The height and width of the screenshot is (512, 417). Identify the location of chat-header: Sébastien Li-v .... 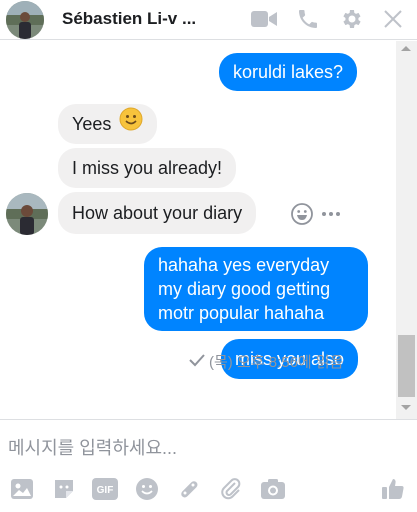
(208, 20).